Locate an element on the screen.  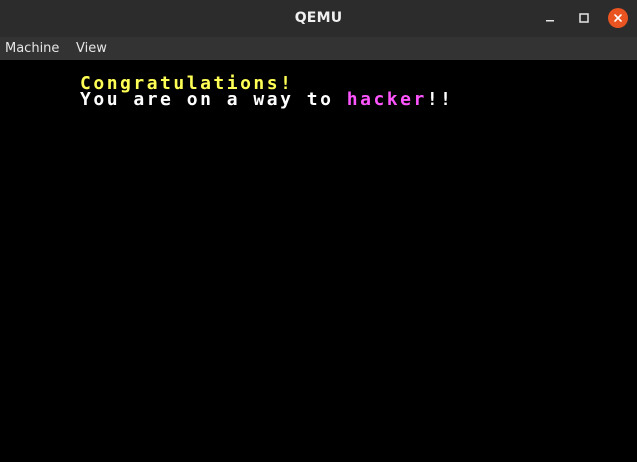
console-text-exclamations: !! is located at coordinates (440, 99).